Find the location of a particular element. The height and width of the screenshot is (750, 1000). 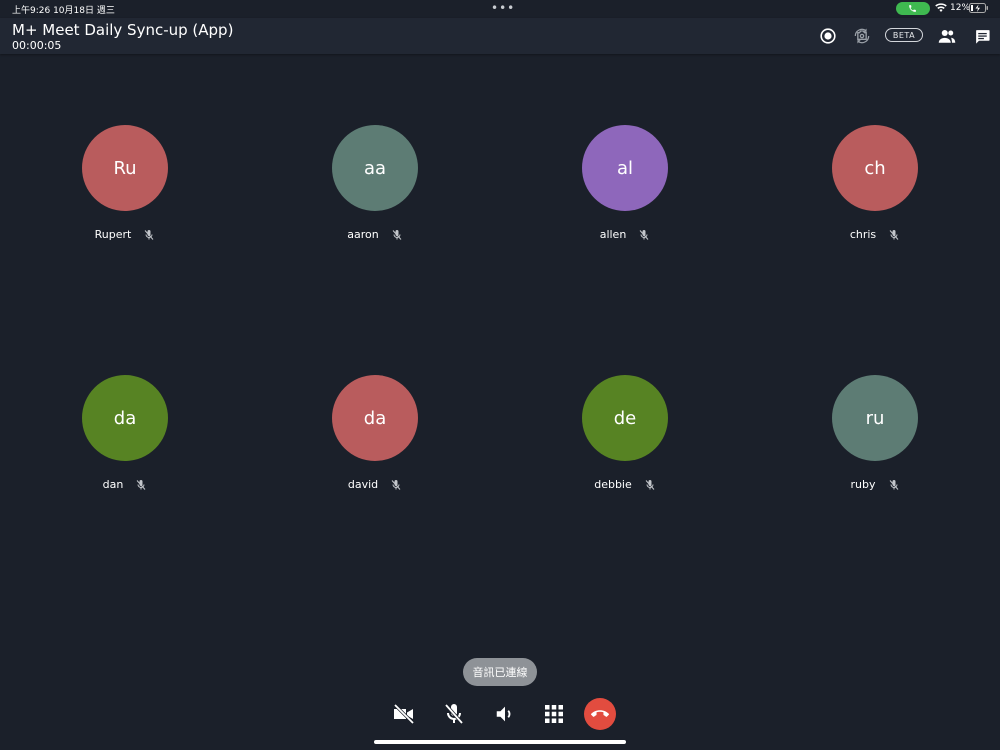

home-indicator is located at coordinates (500, 742).